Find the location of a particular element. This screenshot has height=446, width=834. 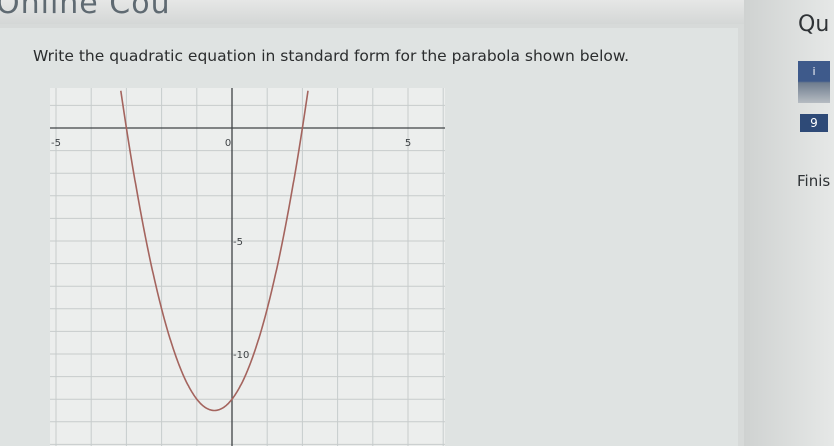

x-tick-label: 0 is located at coordinates (228, 143).